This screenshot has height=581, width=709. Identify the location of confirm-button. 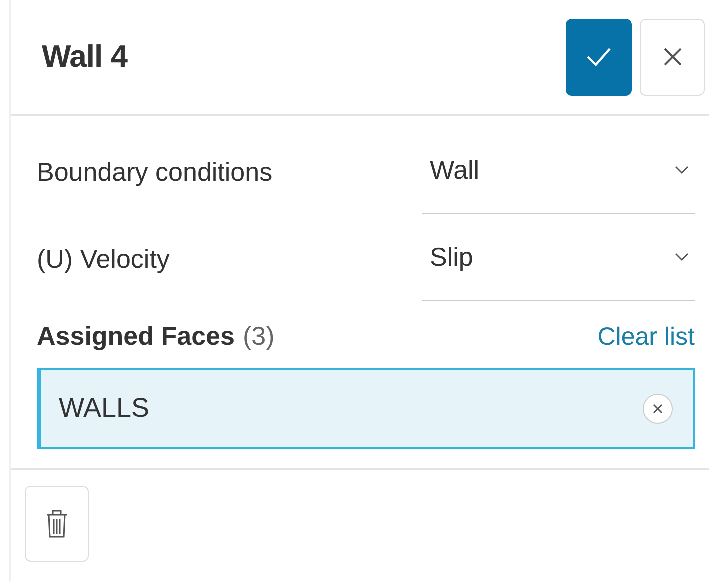
(599, 57).